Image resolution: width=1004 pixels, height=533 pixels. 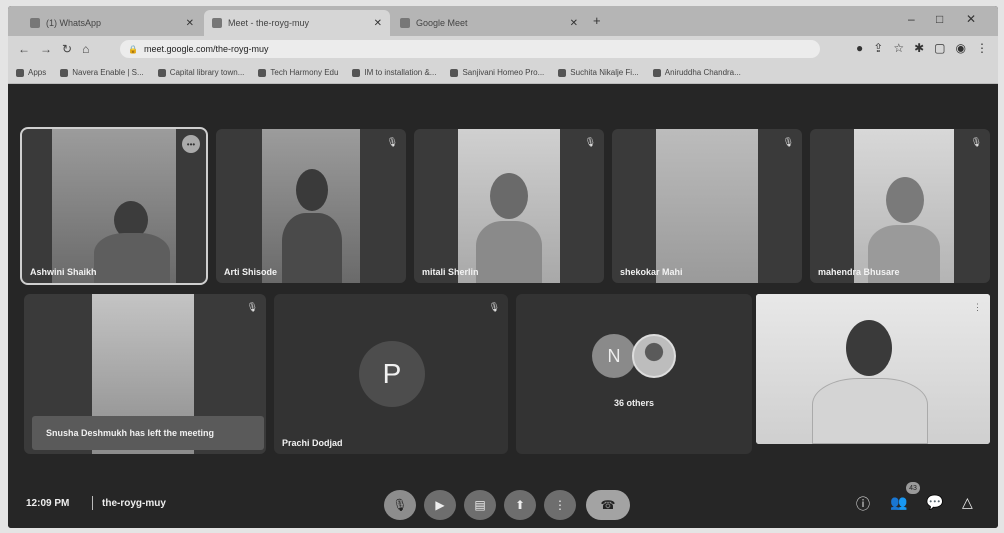 I want to click on others-tile: N 36 others, so click(x=634, y=374).